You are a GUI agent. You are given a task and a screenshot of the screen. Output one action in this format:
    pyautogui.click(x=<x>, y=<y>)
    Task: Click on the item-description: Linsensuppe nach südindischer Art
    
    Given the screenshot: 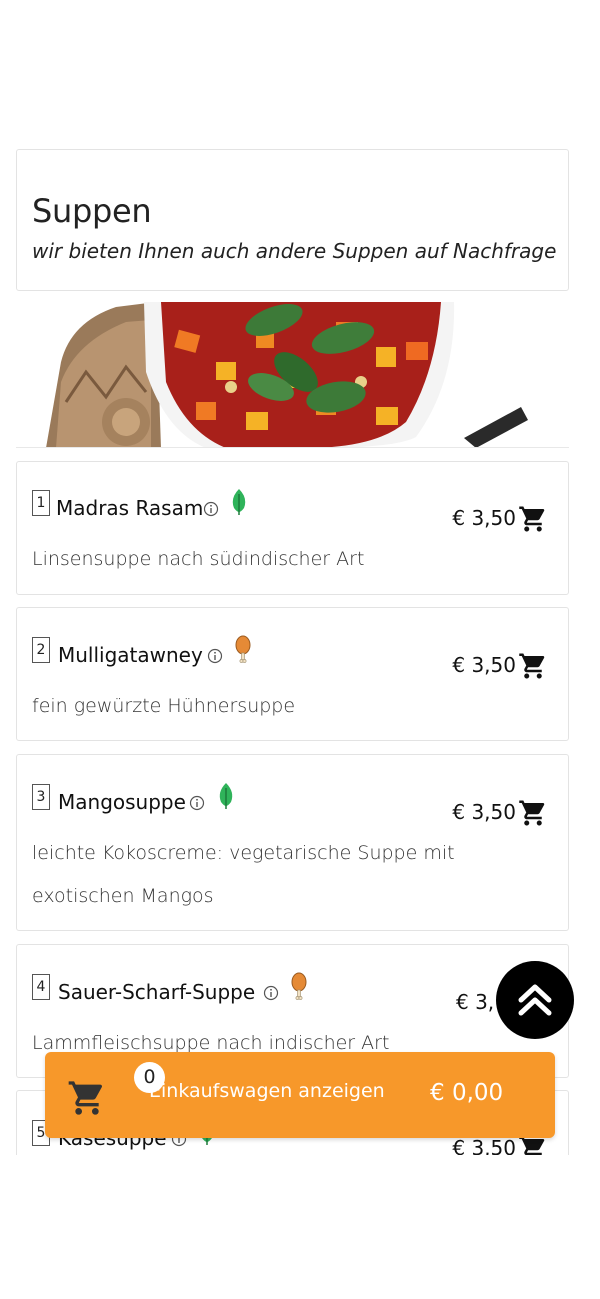 What is the action you would take?
    pyautogui.click(x=198, y=559)
    